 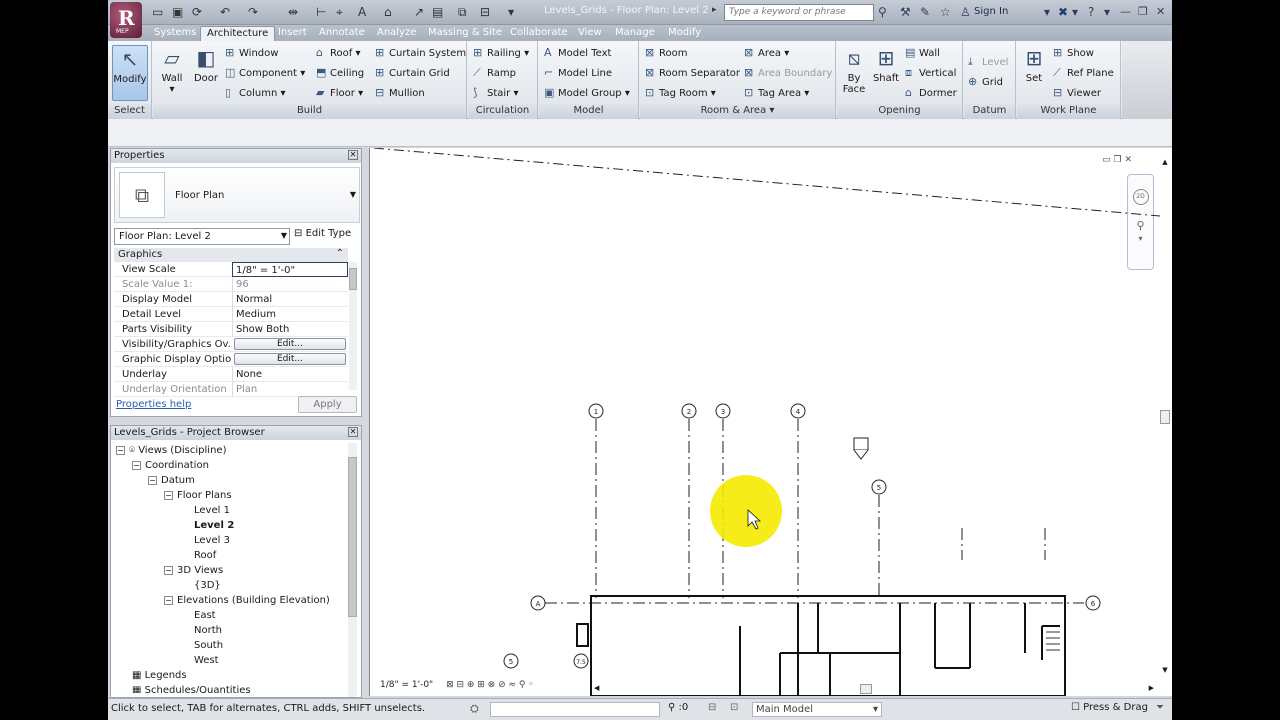 What do you see at coordinates (206, 660) in the screenshot?
I see `tree-west: West` at bounding box center [206, 660].